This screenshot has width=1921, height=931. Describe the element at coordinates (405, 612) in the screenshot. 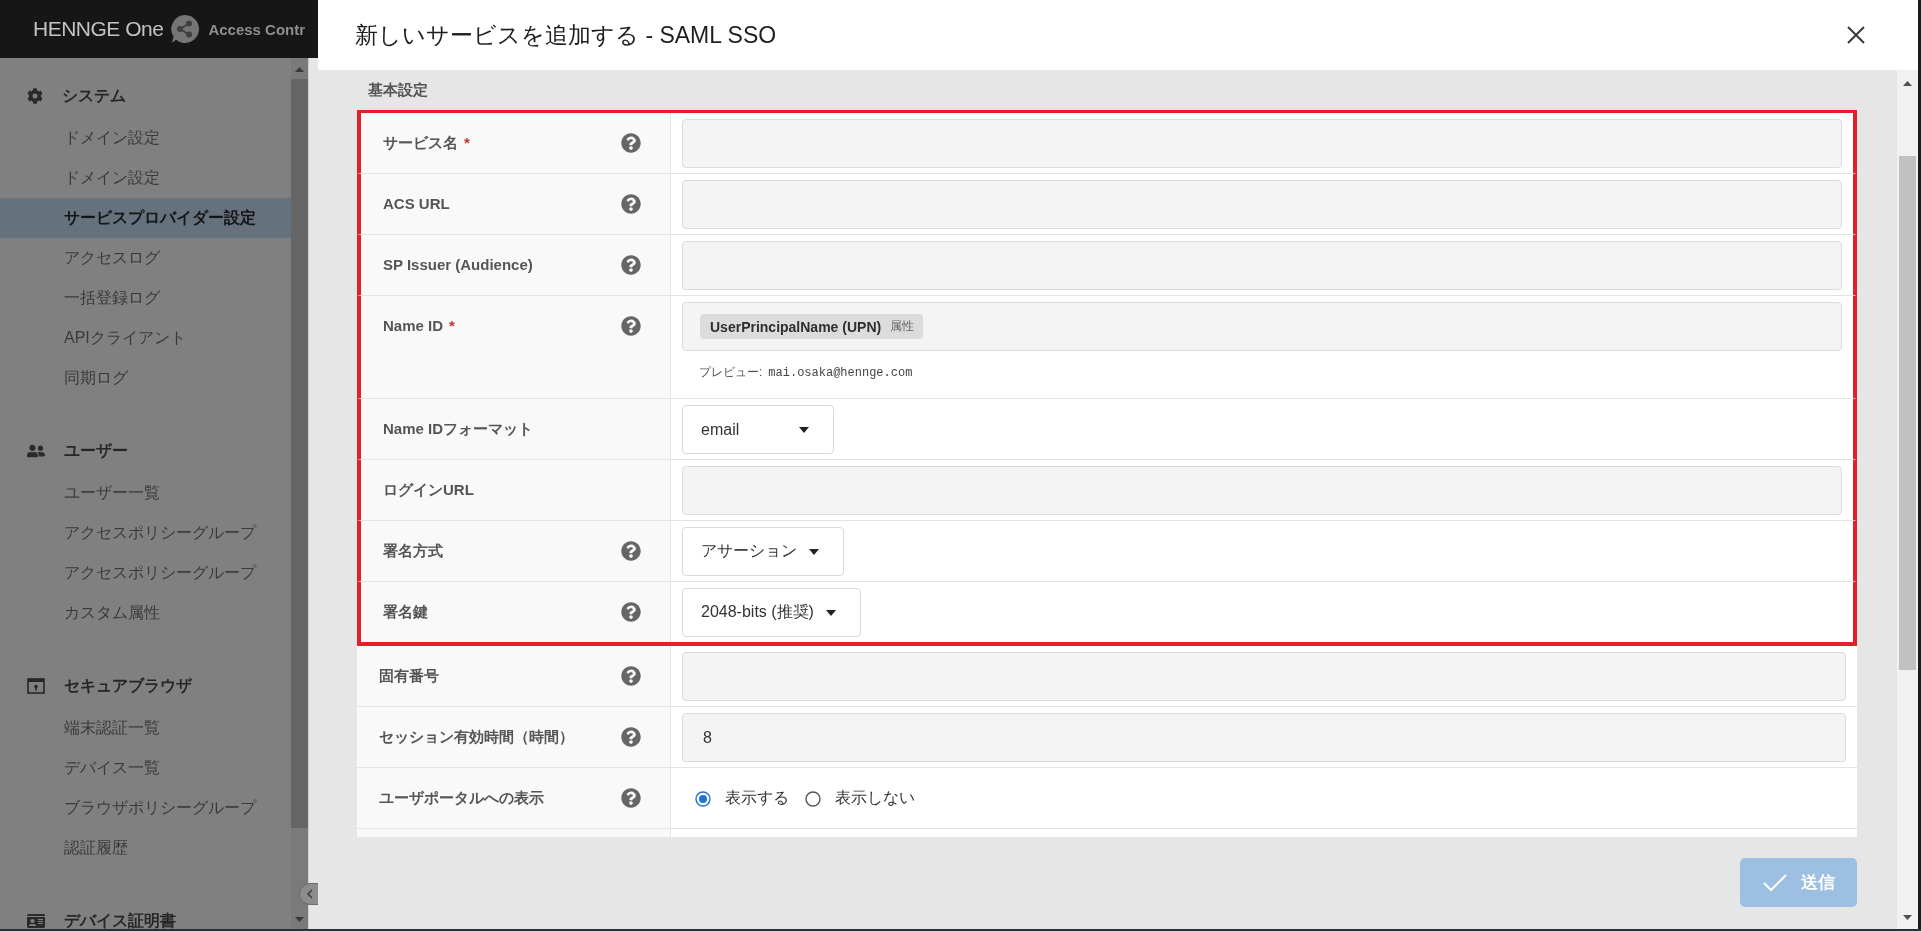

I see `field-label: 署名鍵` at that location.